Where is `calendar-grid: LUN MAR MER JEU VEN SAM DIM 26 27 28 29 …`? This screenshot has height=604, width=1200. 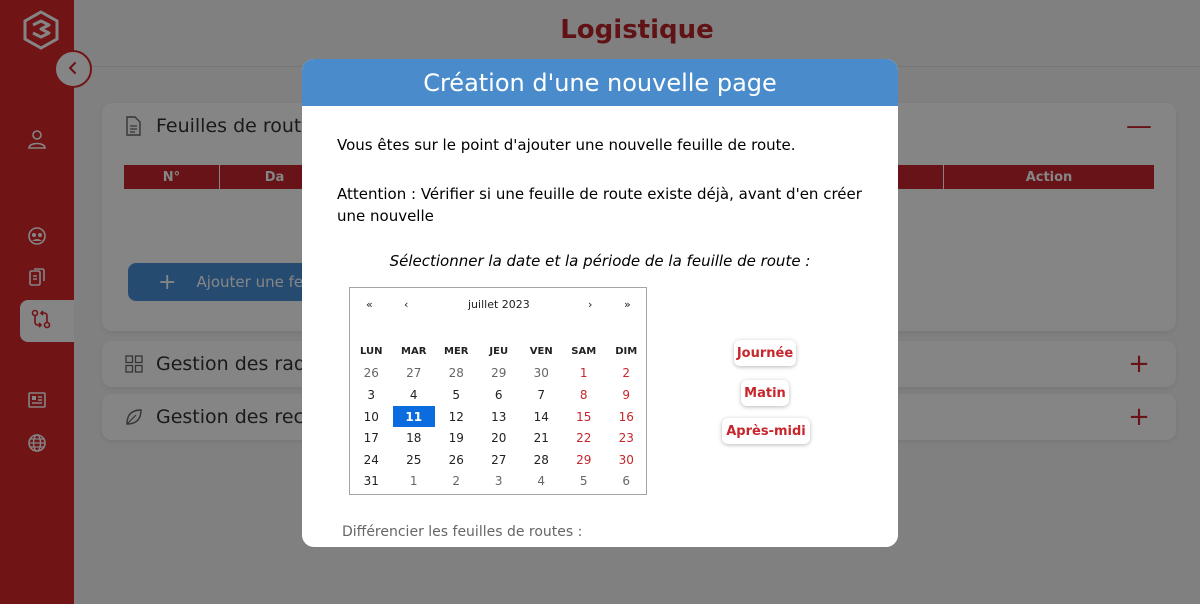 calendar-grid: LUN MAR MER JEU VEN SAM DIM 26 27 28 29 … is located at coordinates (499, 416).